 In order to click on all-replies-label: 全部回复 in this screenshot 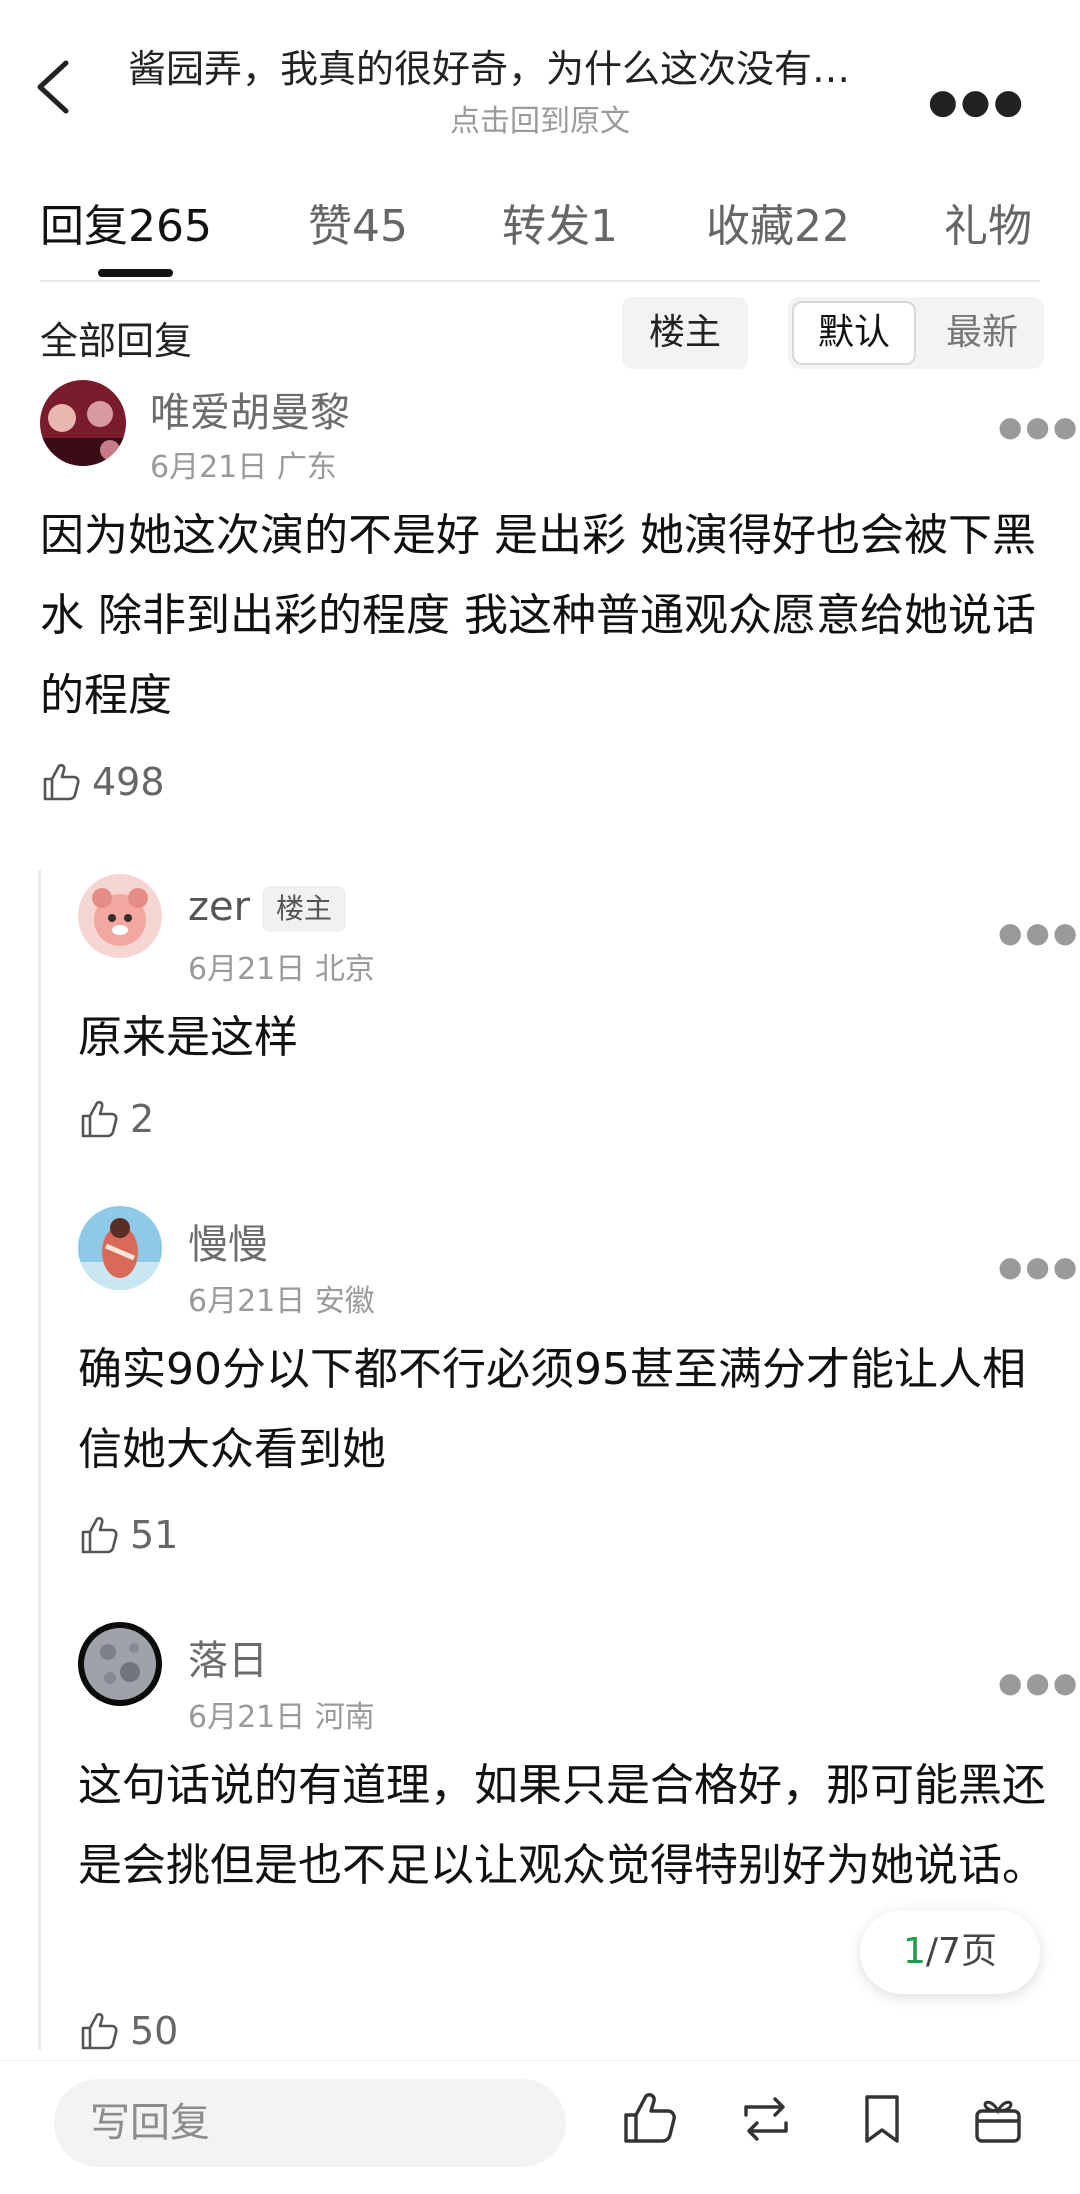, I will do `click(116, 341)`.